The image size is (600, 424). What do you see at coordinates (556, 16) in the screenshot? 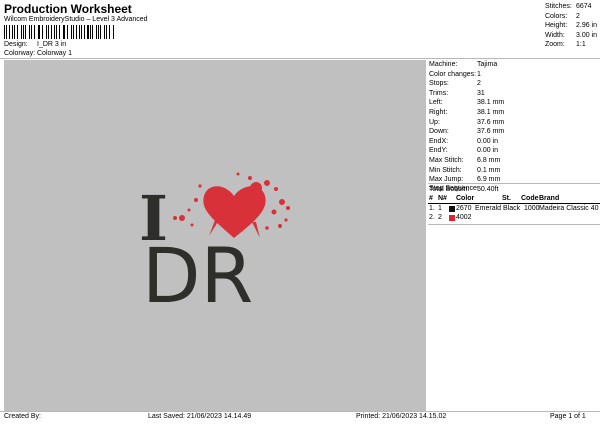
I see `summary-label: Colors:` at bounding box center [556, 16].